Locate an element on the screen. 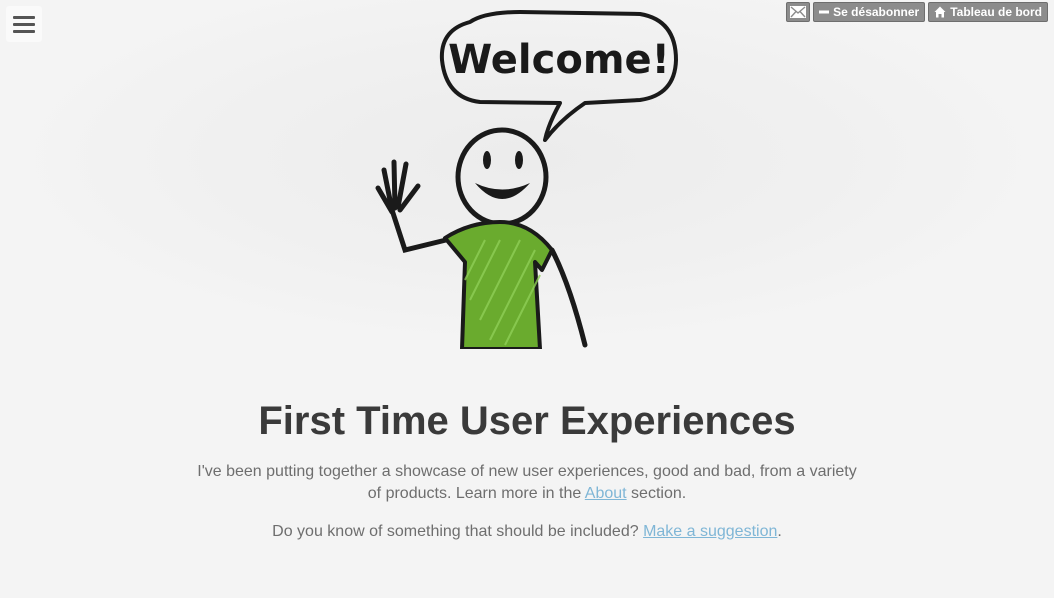 The height and width of the screenshot is (598, 1054). make-suggestion-link: Make a suggestion is located at coordinates (710, 531).